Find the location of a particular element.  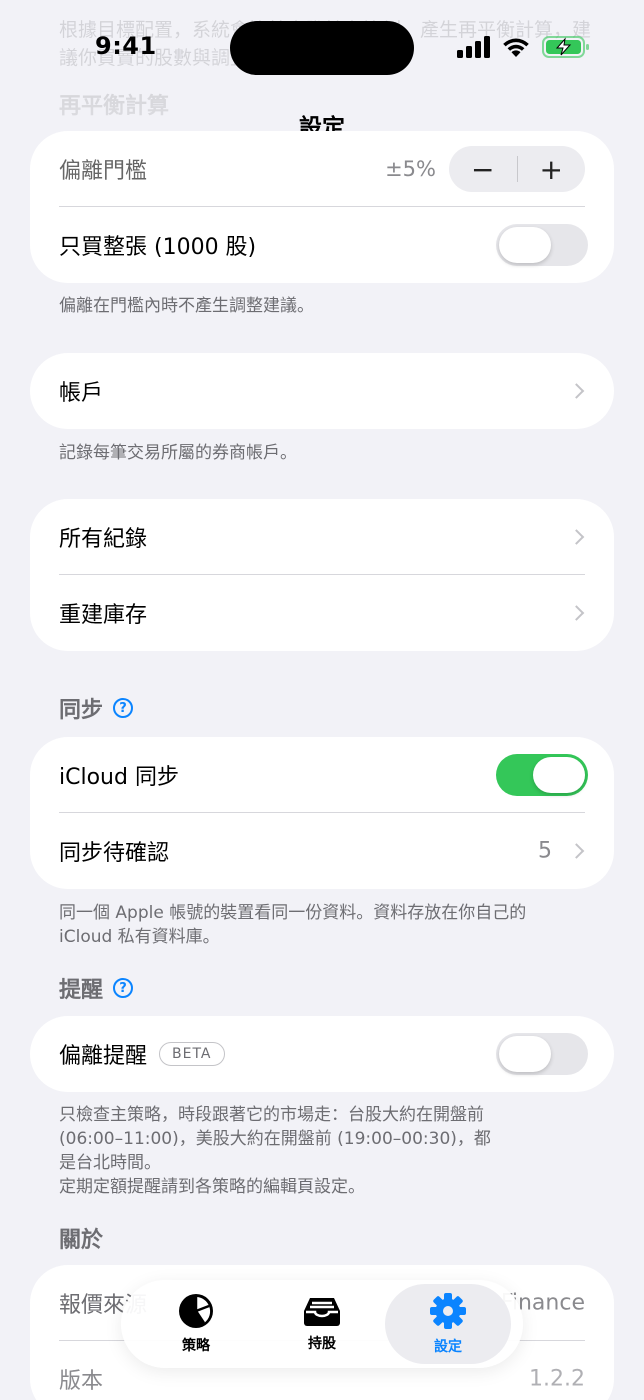

reminder-card: 偏離提醒 BETA is located at coordinates (322, 1054).